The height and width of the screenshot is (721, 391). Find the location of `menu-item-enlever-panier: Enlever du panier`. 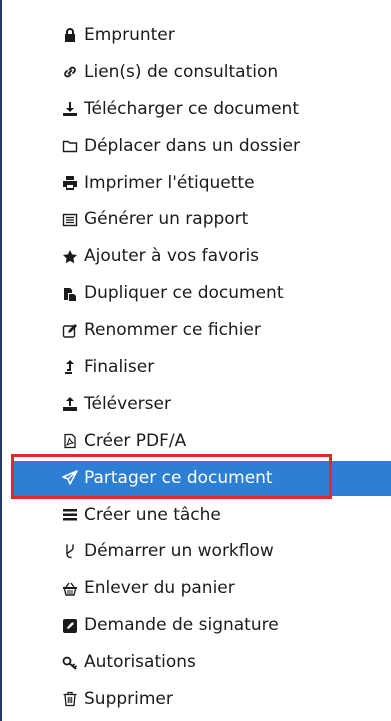

menu-item-enlever-panier: Enlever du panier is located at coordinates (196, 588).